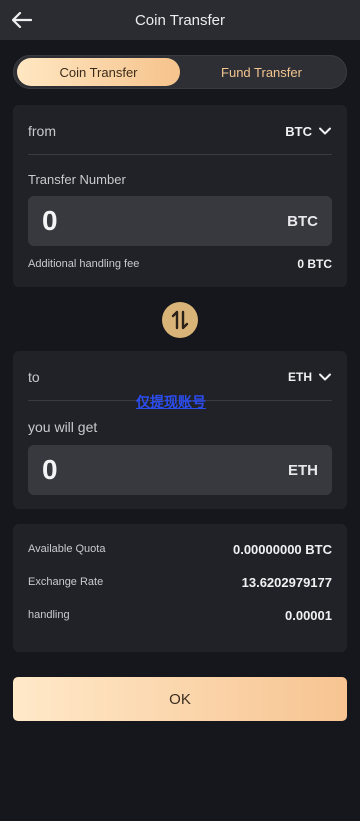  I want to click on receive-amount-value: 0, so click(50, 469).